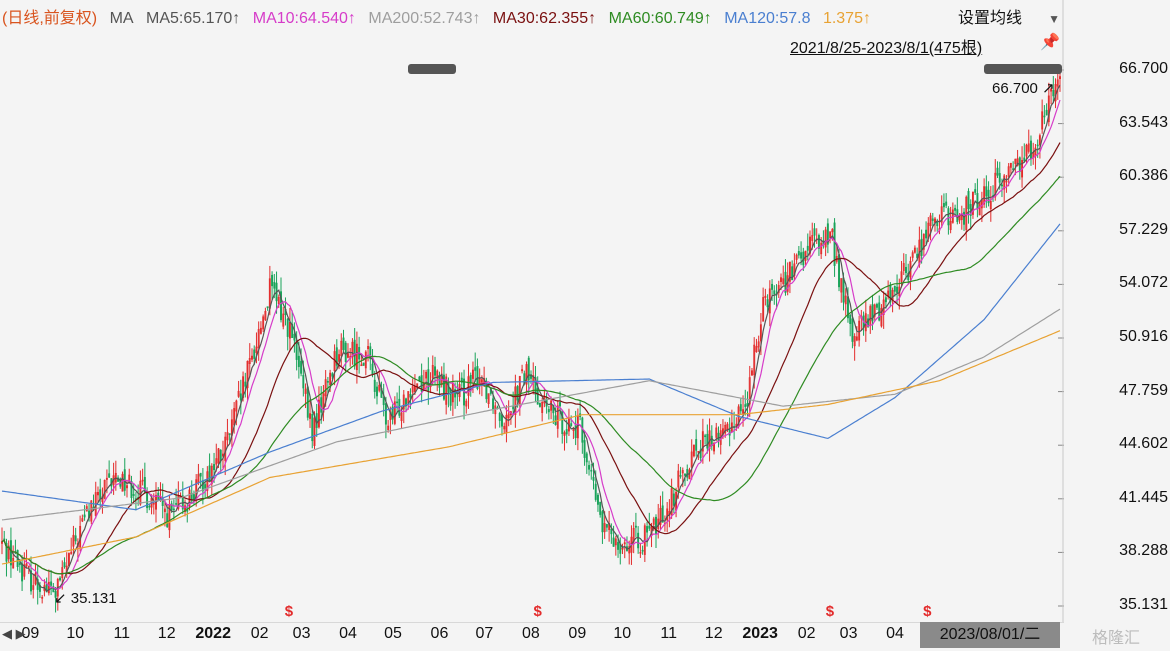 This screenshot has height=651, width=1170. I want to click on scroll-arrows-icon: ◀ ▶, so click(14, 634).